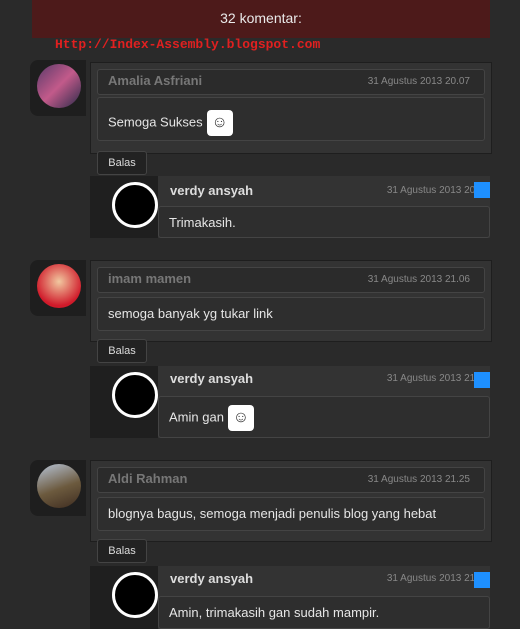  What do you see at coordinates (324, 222) in the screenshot?
I see `reply-body: Trimakasih.` at bounding box center [324, 222].